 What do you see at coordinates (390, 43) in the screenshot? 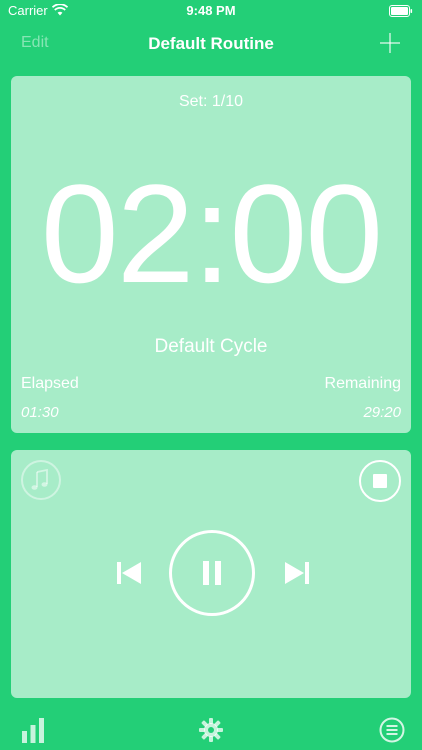
I see `plus-icon` at bounding box center [390, 43].